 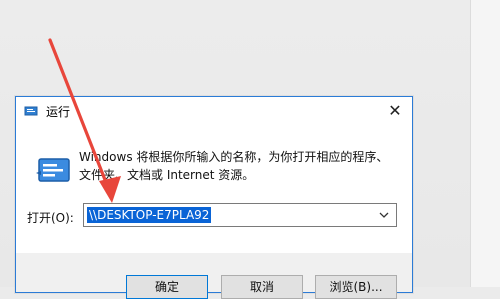 What do you see at coordinates (53, 170) in the screenshot?
I see `run-program-icon` at bounding box center [53, 170].